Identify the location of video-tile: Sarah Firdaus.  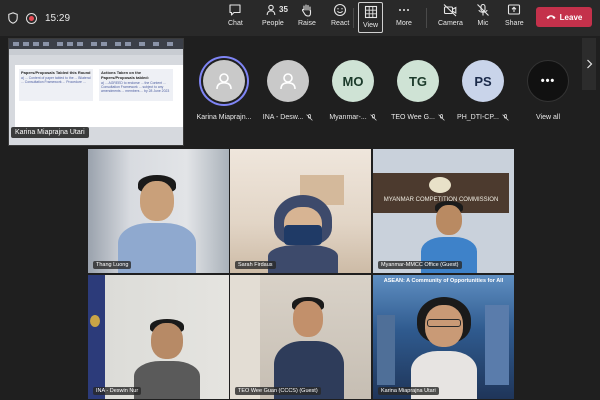
(300, 211).